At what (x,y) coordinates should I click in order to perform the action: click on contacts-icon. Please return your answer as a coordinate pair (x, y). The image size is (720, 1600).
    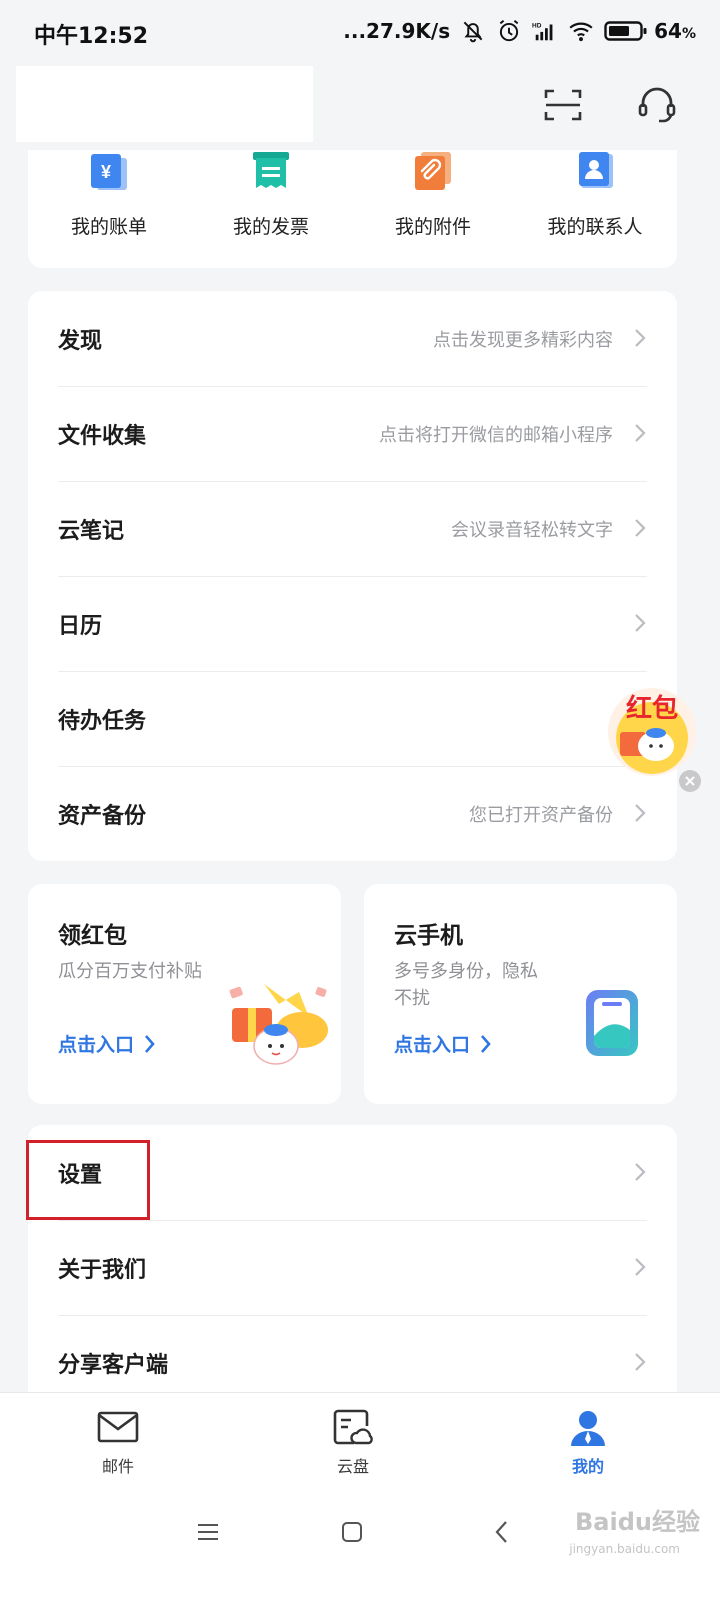
    Looking at the image, I should click on (596, 170).